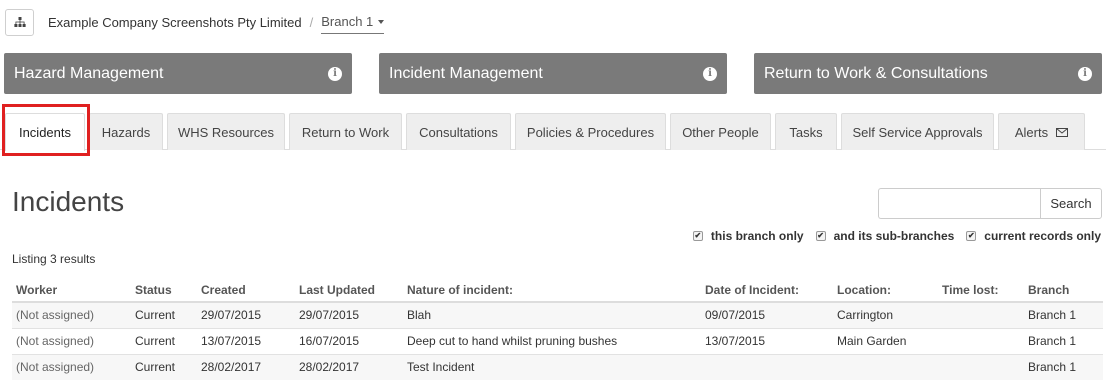  I want to click on branch-label: Branch 1, so click(347, 21).